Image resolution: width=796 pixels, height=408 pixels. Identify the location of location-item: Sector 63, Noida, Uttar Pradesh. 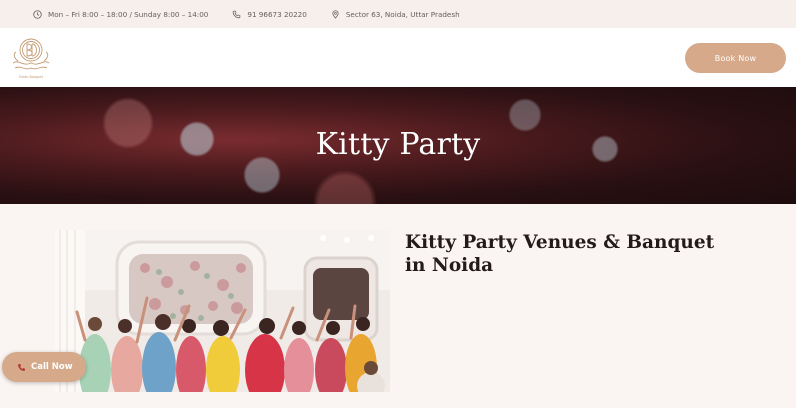
(395, 14).